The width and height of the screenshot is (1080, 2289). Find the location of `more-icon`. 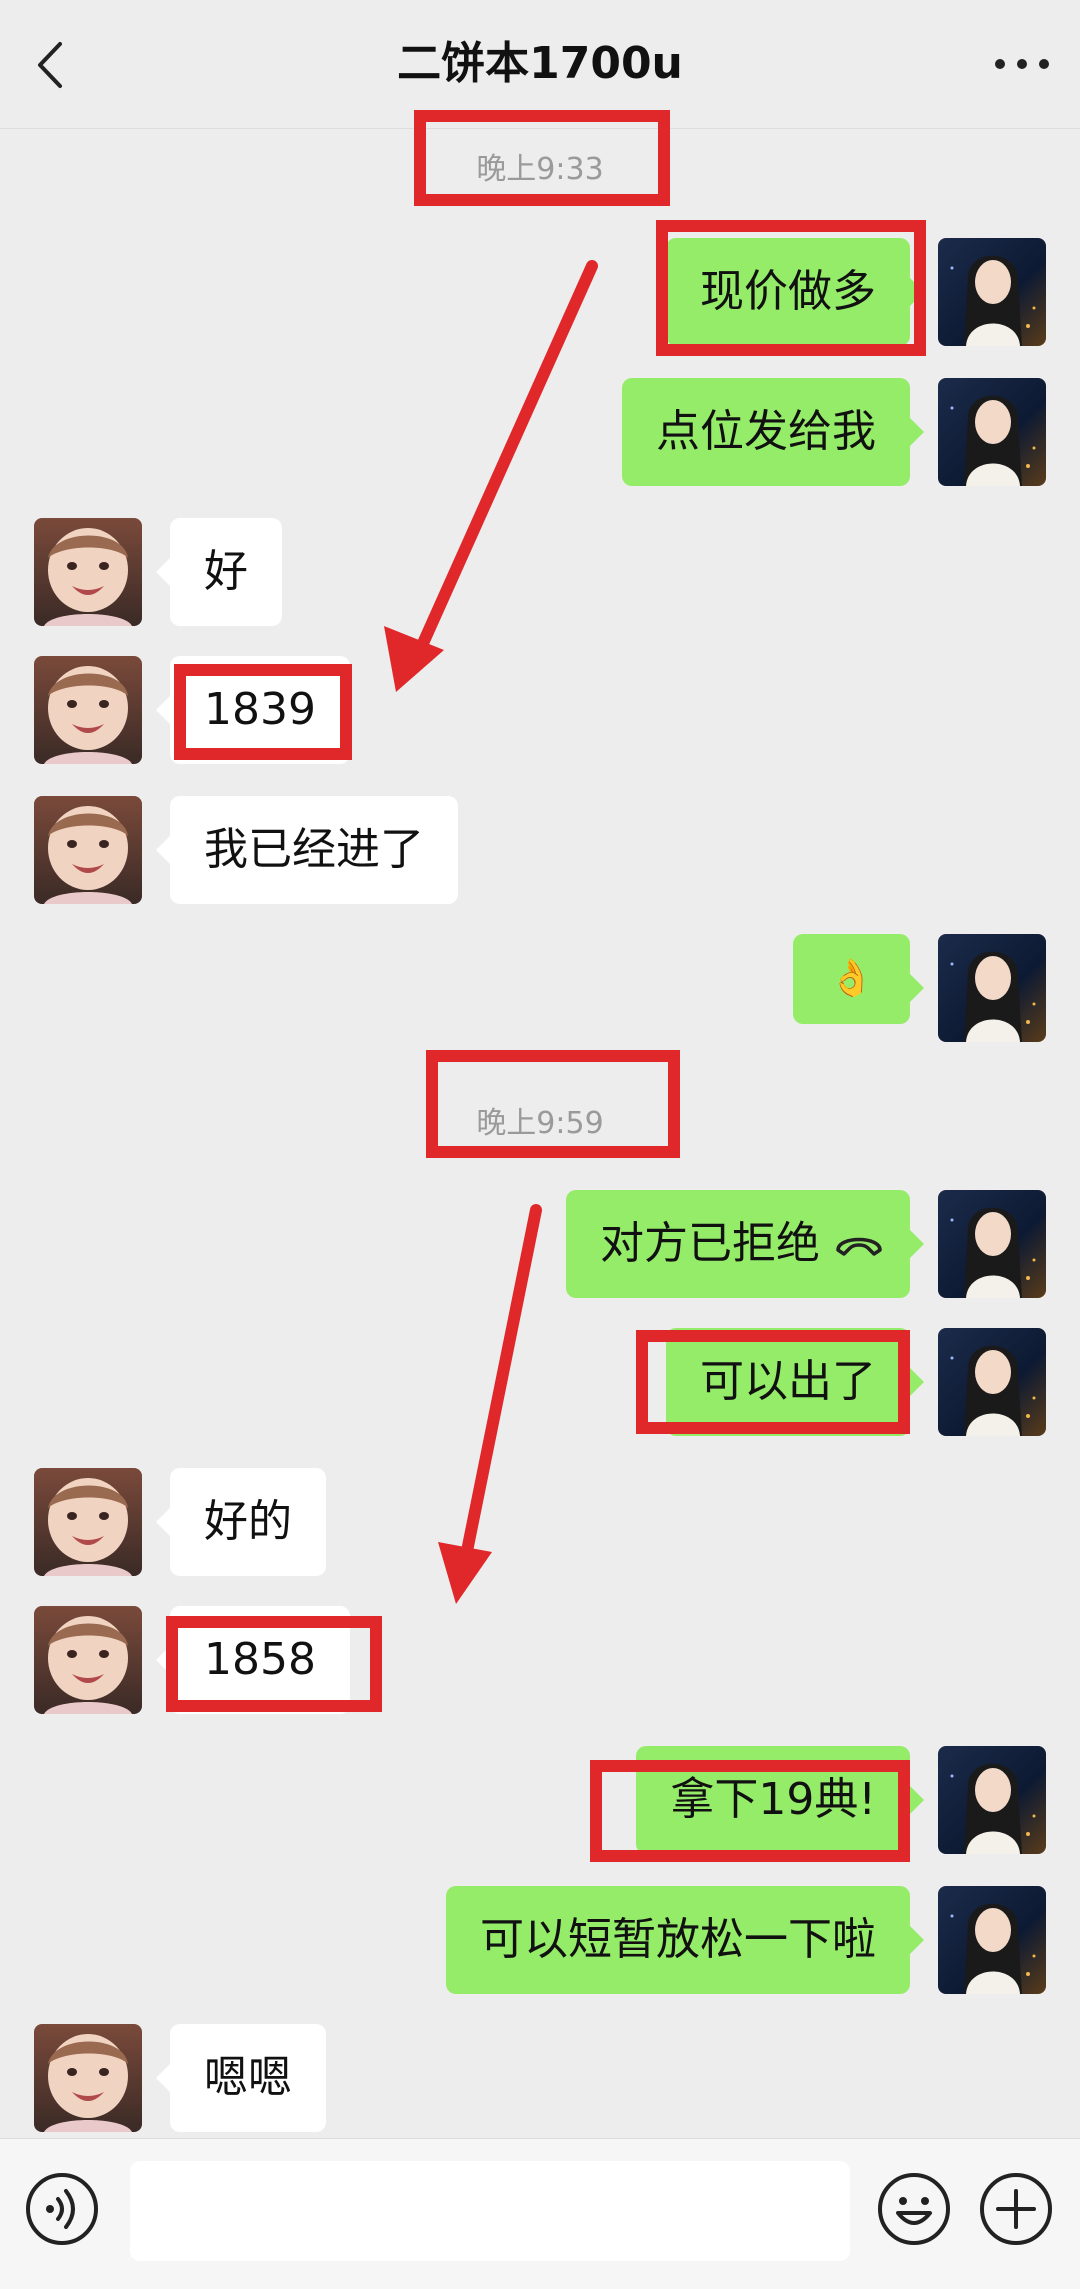

more-icon is located at coordinates (1022, 64).